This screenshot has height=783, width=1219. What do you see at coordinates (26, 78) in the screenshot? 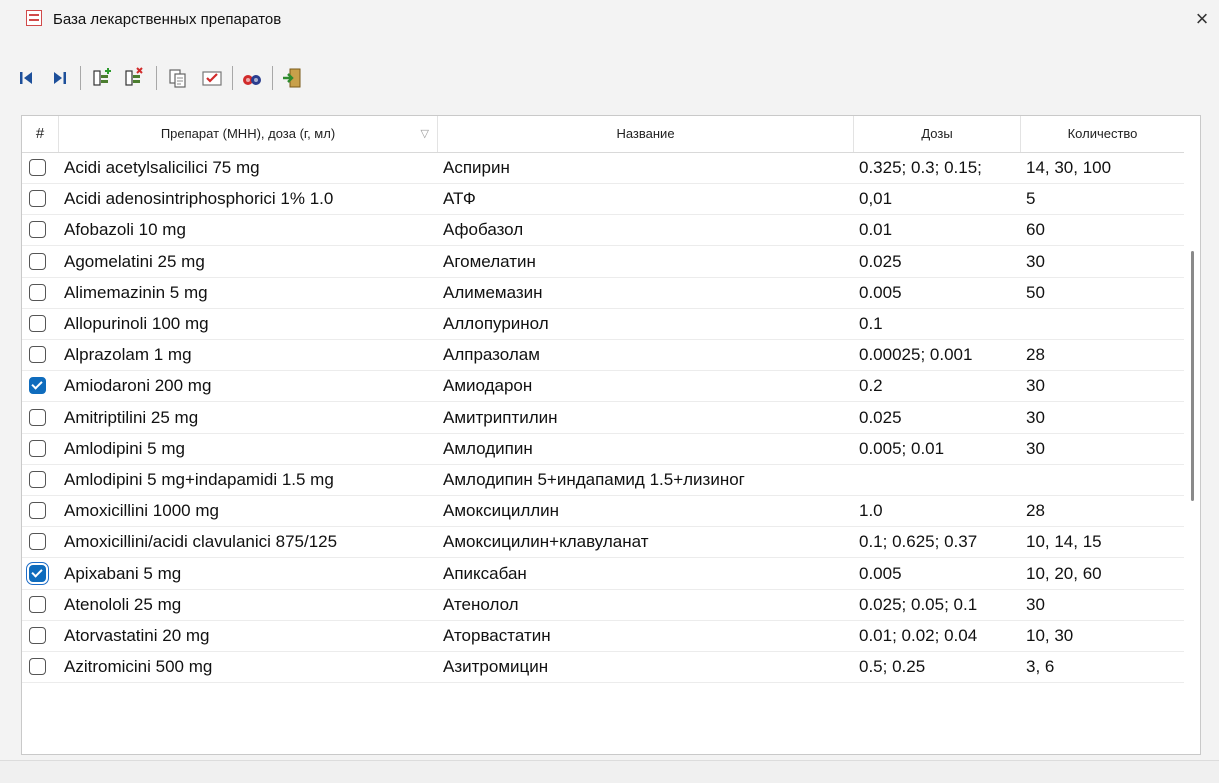
I see `first-record-icon` at bounding box center [26, 78].